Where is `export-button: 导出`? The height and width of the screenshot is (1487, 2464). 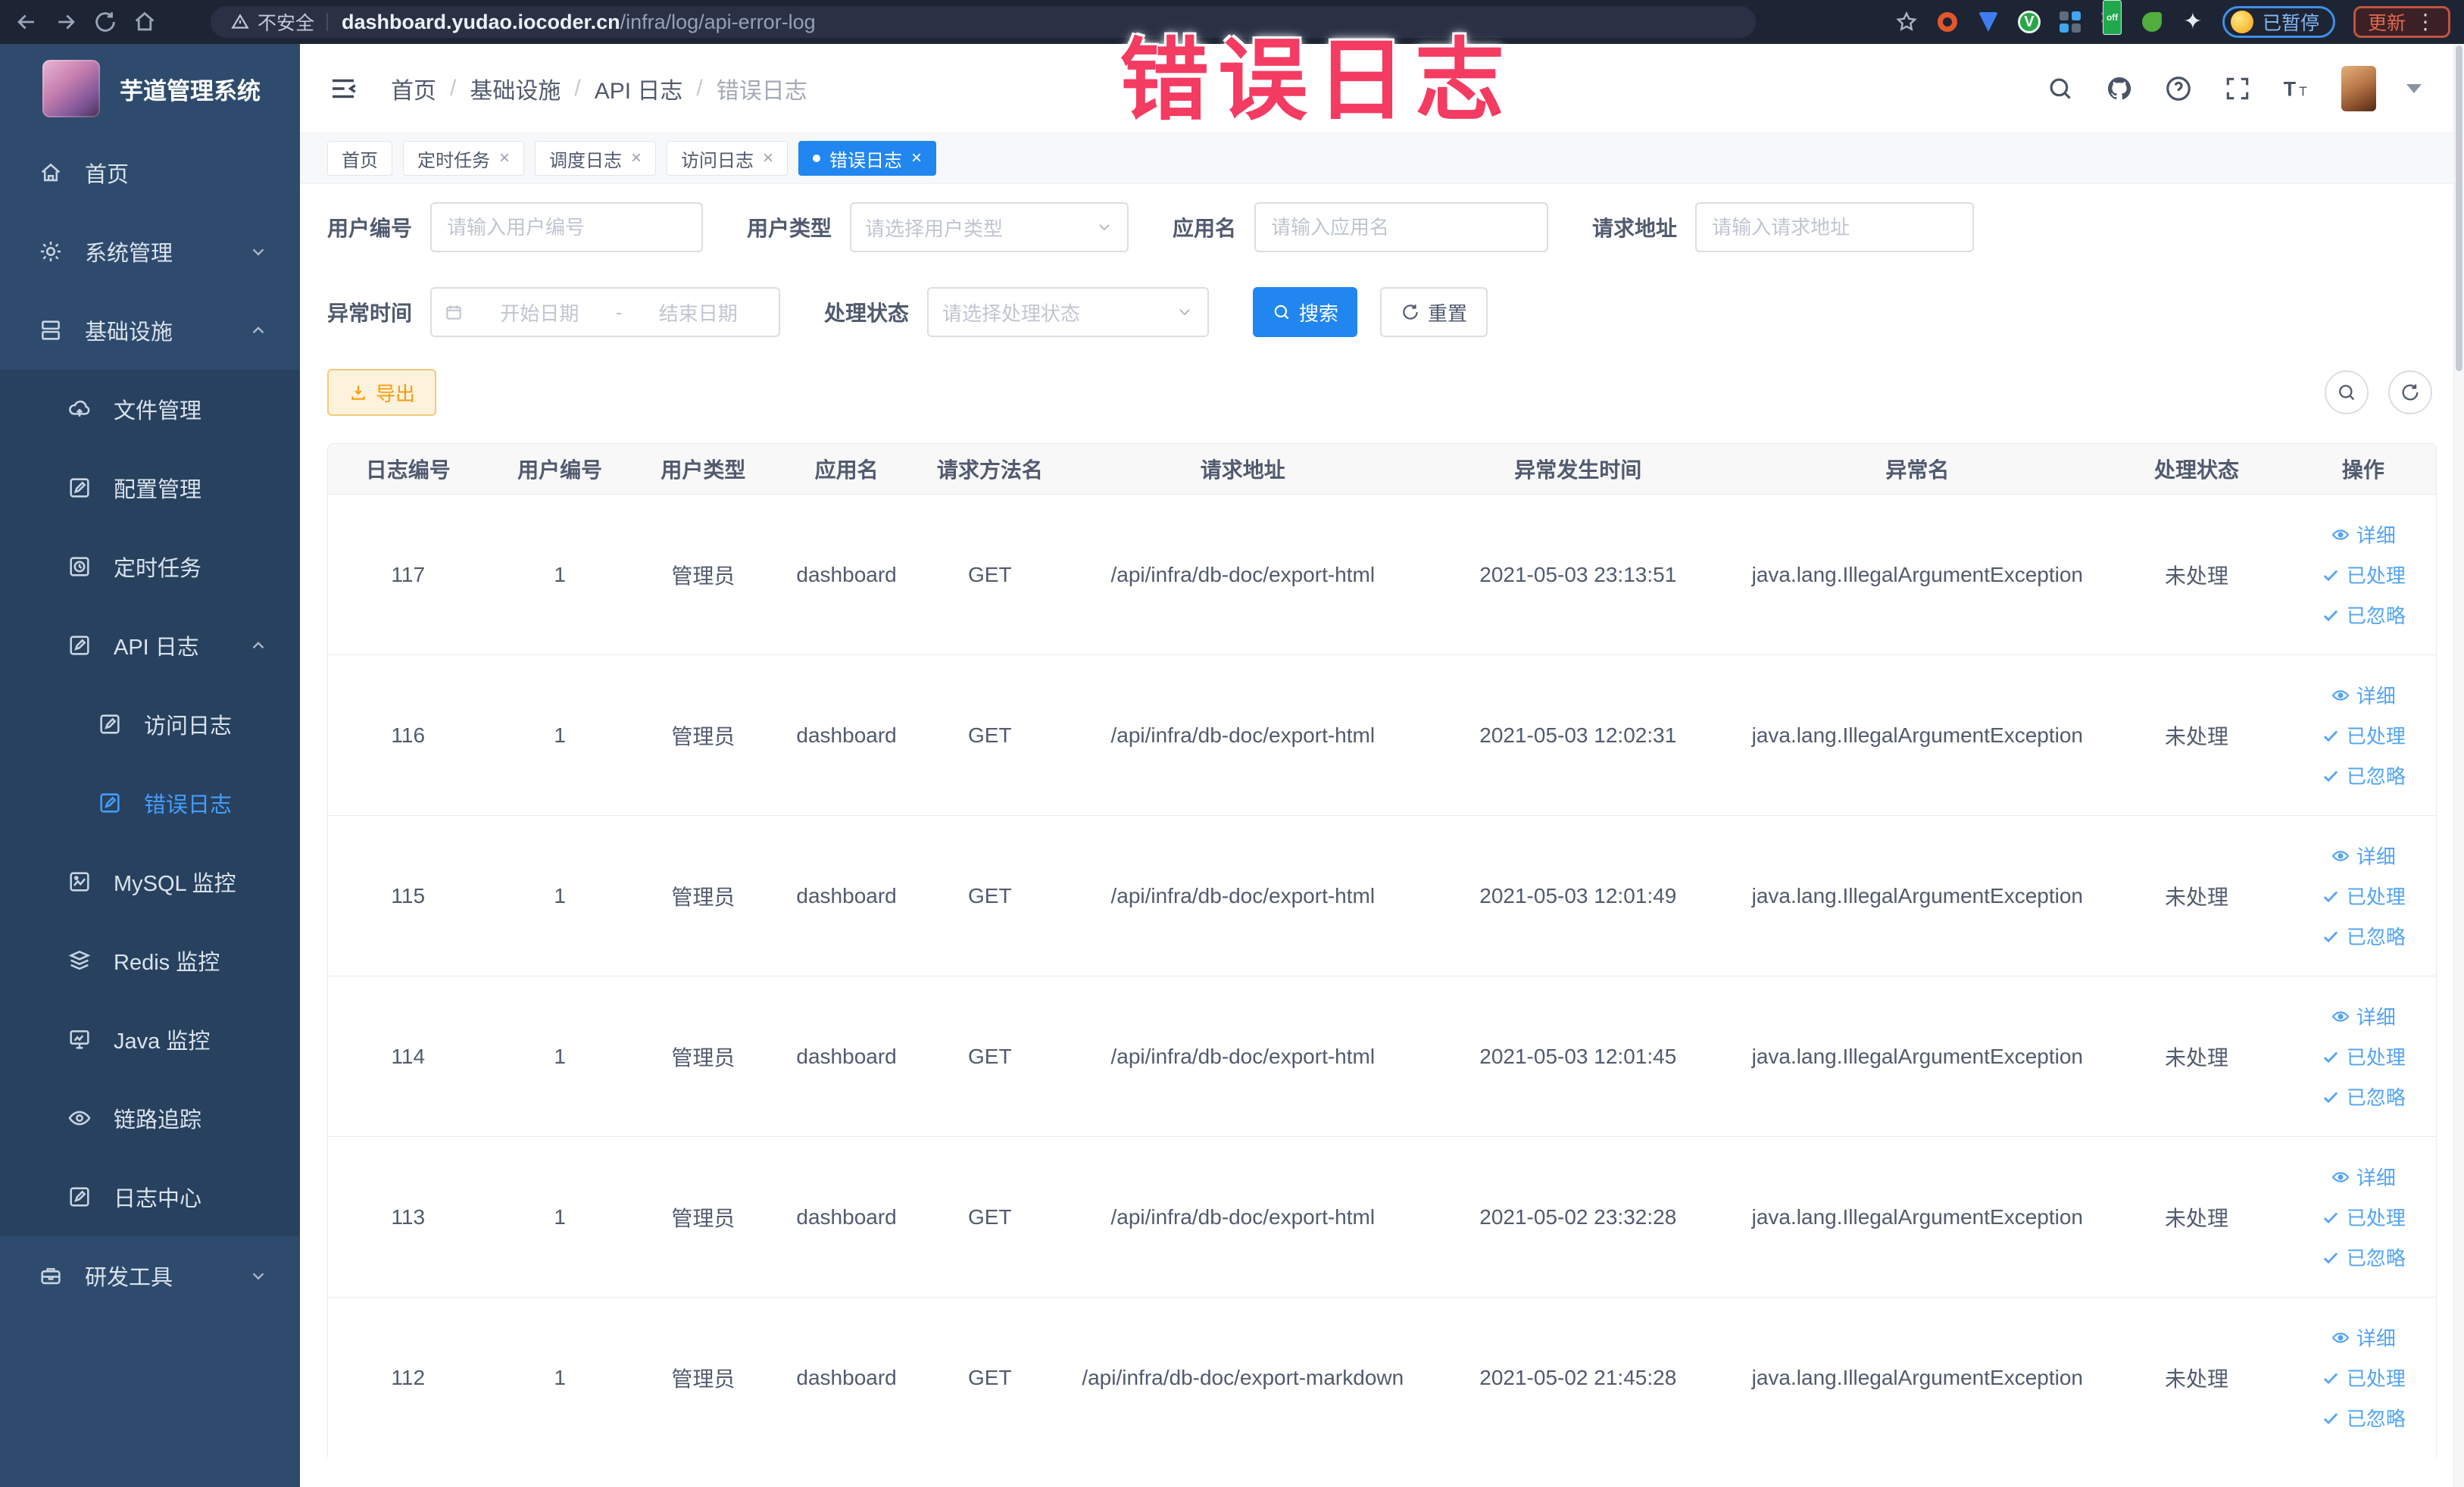 export-button: 导出 is located at coordinates (381, 392).